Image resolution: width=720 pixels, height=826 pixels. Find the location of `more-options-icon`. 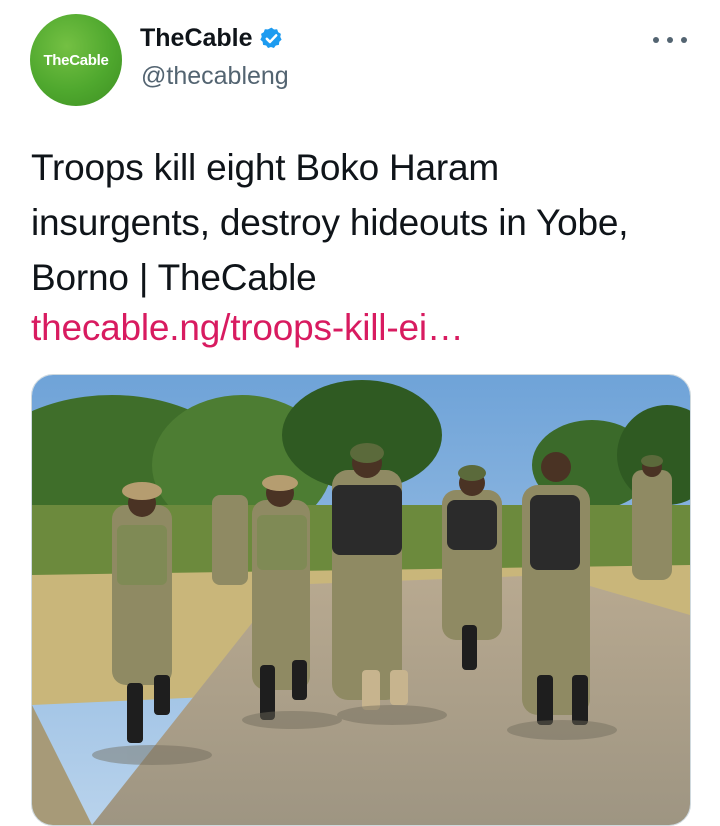

more-options-icon is located at coordinates (670, 40).